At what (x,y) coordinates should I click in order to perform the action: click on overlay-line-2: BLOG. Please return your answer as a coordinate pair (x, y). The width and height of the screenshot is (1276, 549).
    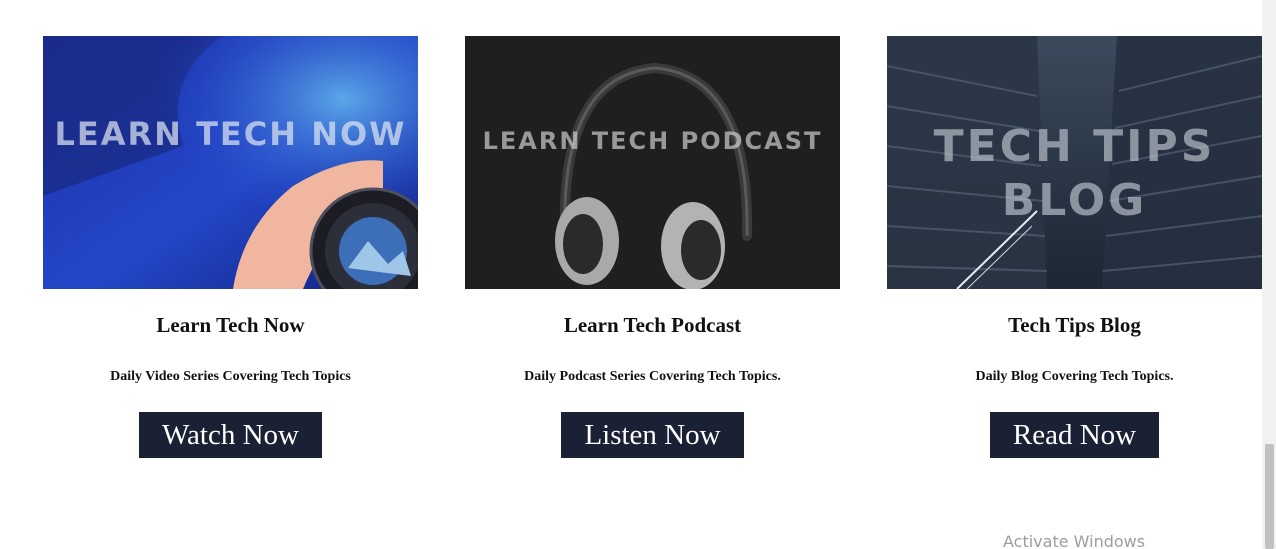
    Looking at the image, I should click on (1074, 200).